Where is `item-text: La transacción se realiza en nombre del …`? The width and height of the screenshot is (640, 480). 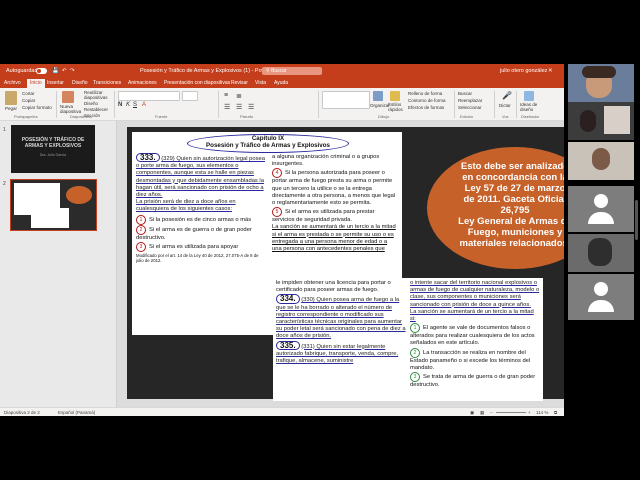 item-text: La transacción se realiza en nombre del … is located at coordinates (470, 360).